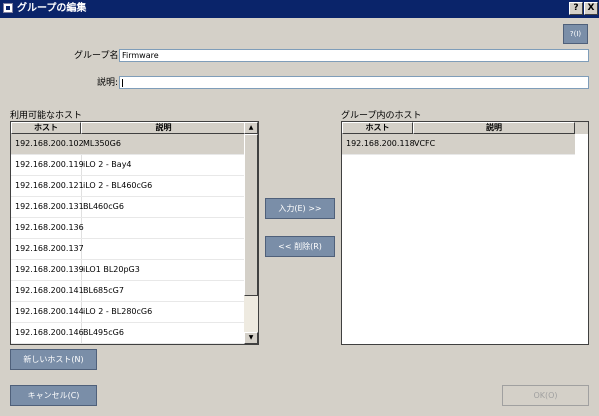  What do you see at coordinates (122, 83) in the screenshot?
I see `text-caret` at bounding box center [122, 83].